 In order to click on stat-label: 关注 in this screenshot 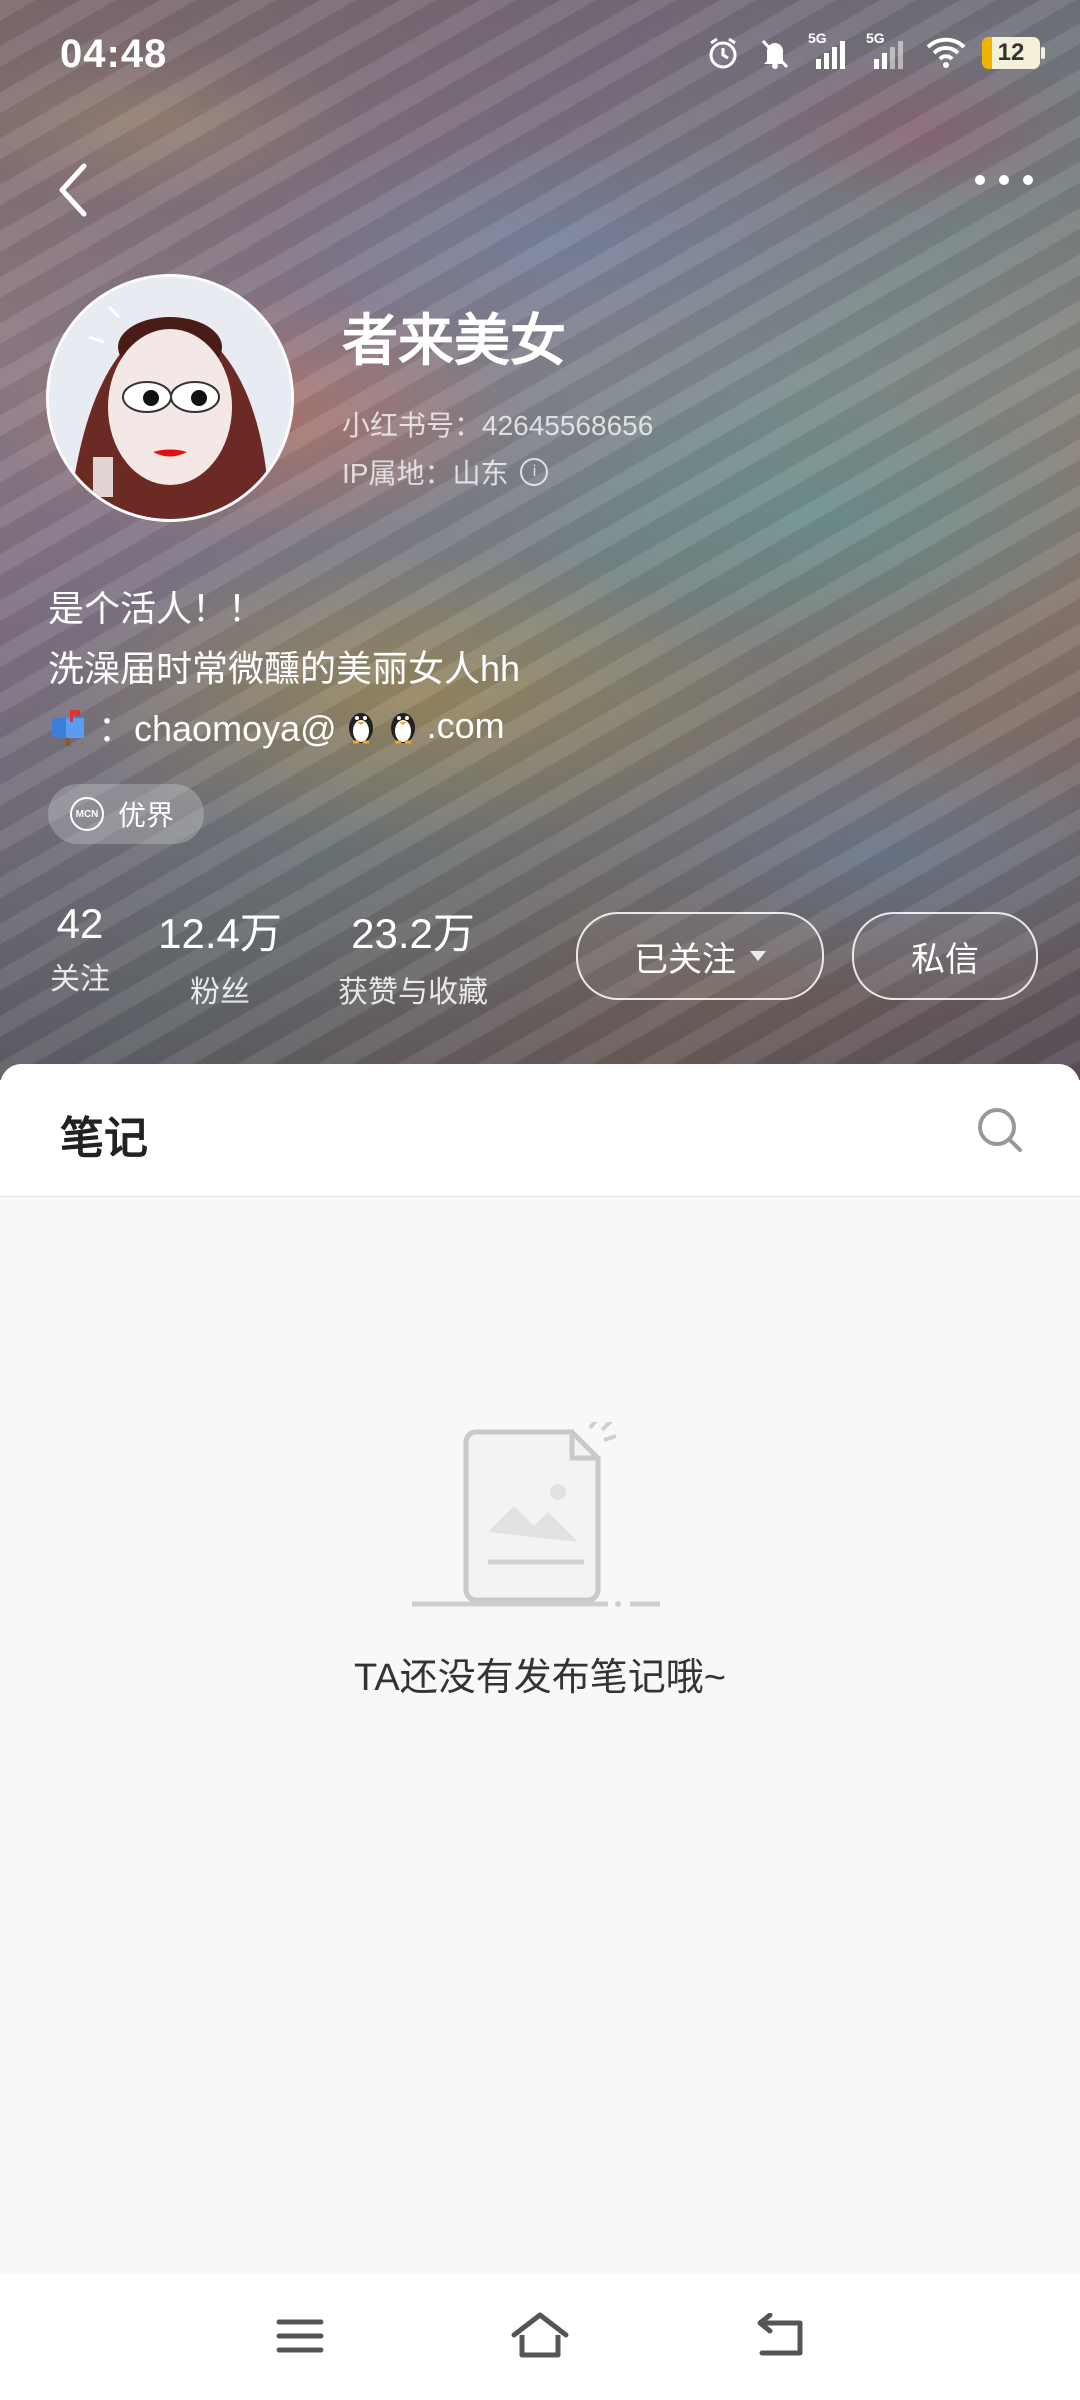, I will do `click(80, 979)`.